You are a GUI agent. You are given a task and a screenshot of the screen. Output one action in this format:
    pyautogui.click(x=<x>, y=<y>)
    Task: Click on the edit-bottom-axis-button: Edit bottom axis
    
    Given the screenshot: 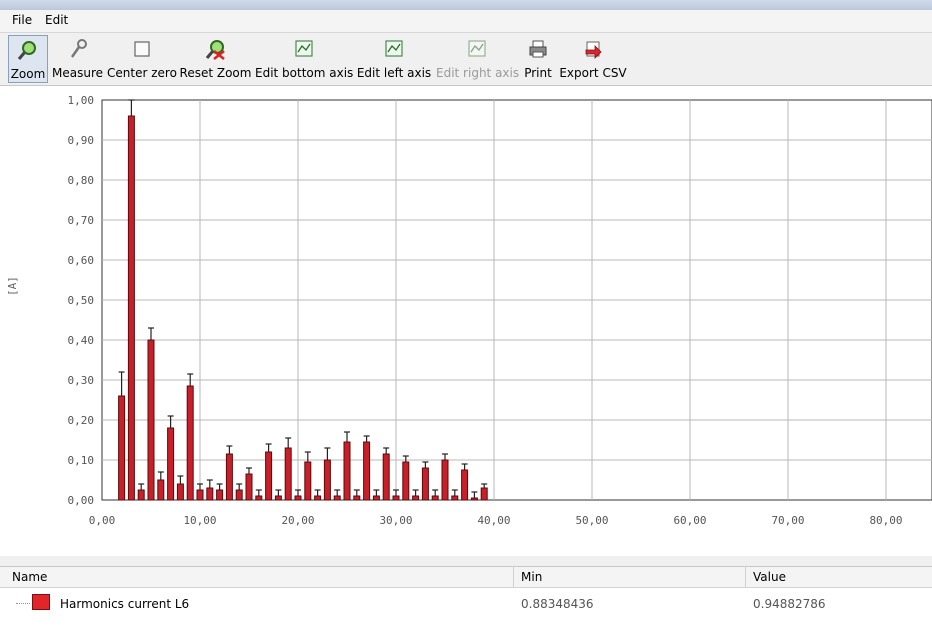 What is the action you would take?
    pyautogui.click(x=304, y=59)
    